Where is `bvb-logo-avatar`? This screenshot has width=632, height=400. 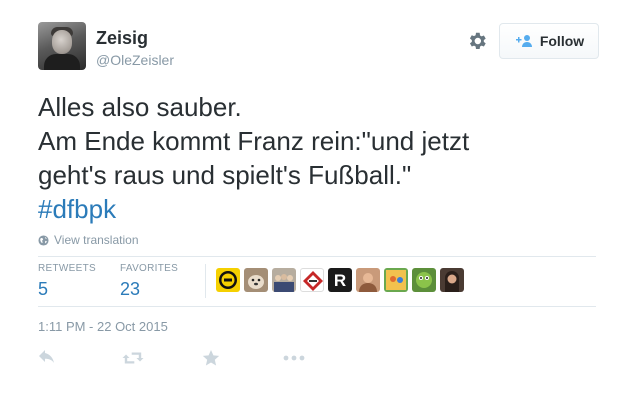 bvb-logo-avatar is located at coordinates (228, 280).